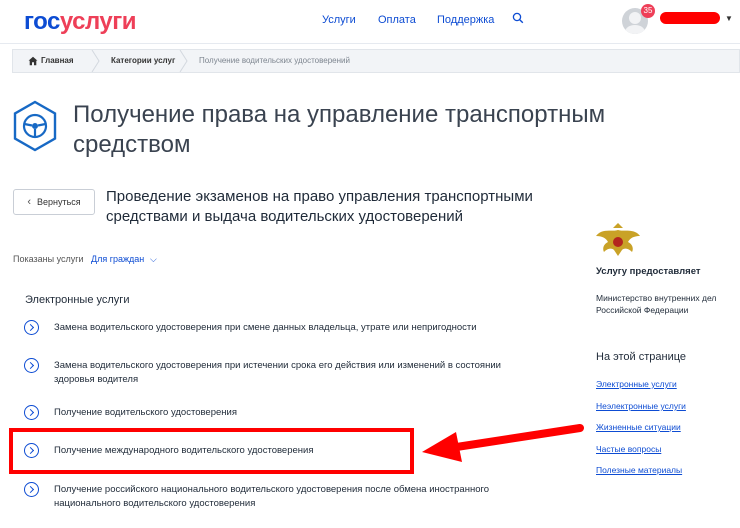 This screenshot has height=528, width=740. Describe the element at coordinates (636, 384) in the screenshot. I see `onpage-link-electronic: Электронные услуги` at that location.